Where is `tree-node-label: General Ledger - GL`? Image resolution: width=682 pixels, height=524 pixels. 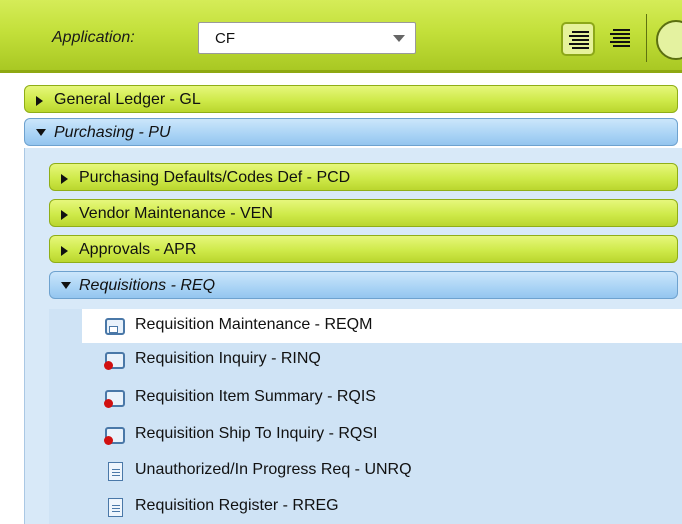
tree-node-label: General Ledger - GL is located at coordinates (127, 99).